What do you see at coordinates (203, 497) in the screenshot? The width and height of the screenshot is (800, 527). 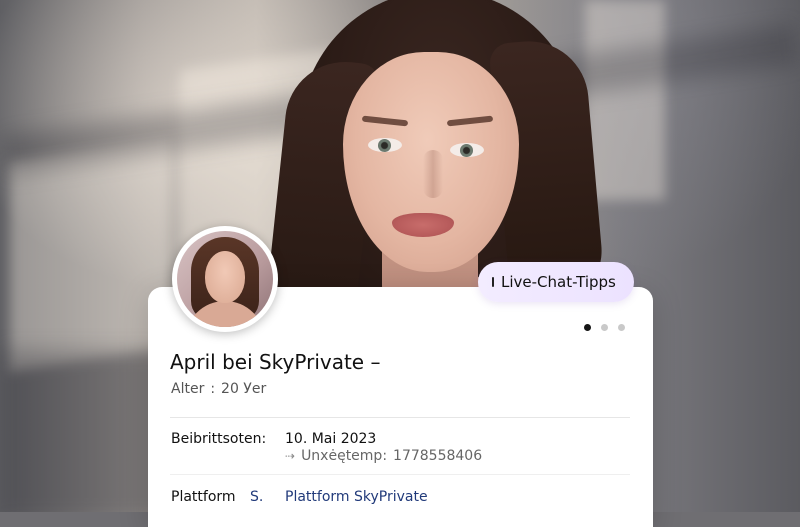 I see `platform-label: Plattform` at bounding box center [203, 497].